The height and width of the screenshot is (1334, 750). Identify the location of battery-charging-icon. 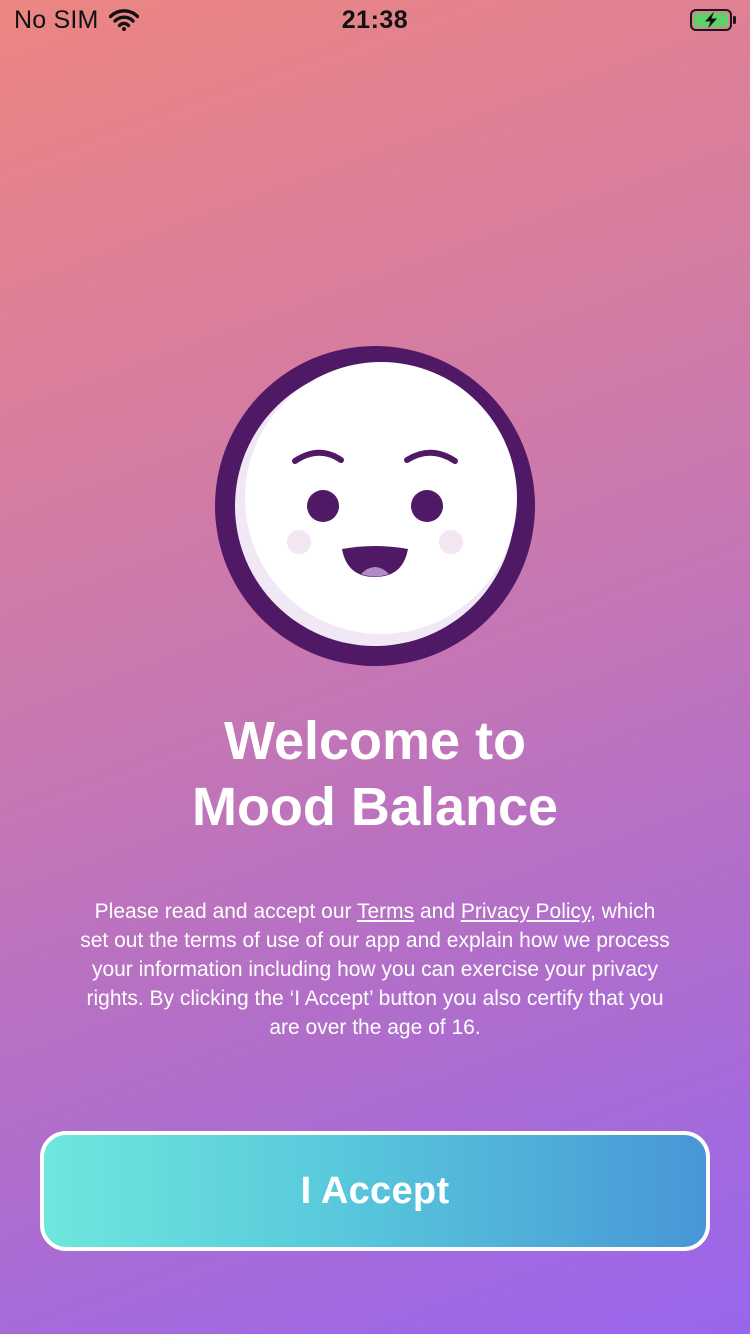
(713, 20).